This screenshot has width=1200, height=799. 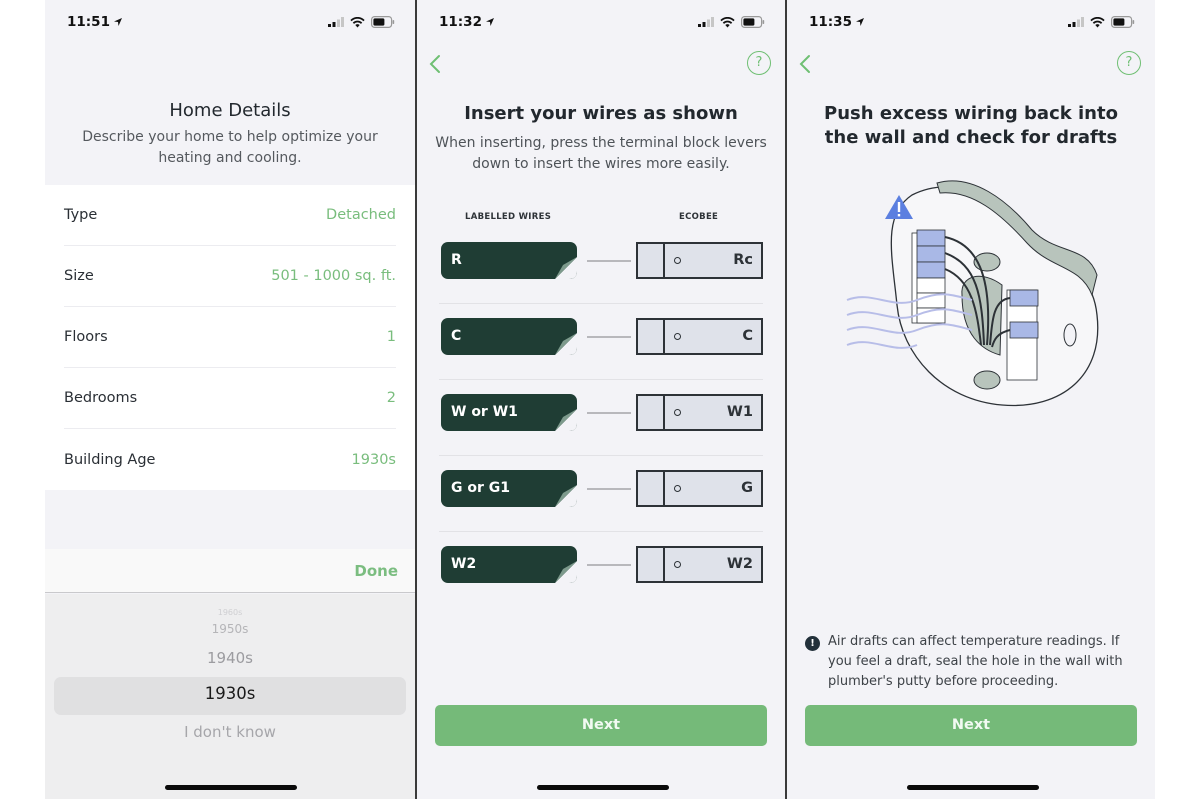 What do you see at coordinates (333, 276) in the screenshot?
I see `detail-value: 501 - 1000 sq. ft.` at bounding box center [333, 276].